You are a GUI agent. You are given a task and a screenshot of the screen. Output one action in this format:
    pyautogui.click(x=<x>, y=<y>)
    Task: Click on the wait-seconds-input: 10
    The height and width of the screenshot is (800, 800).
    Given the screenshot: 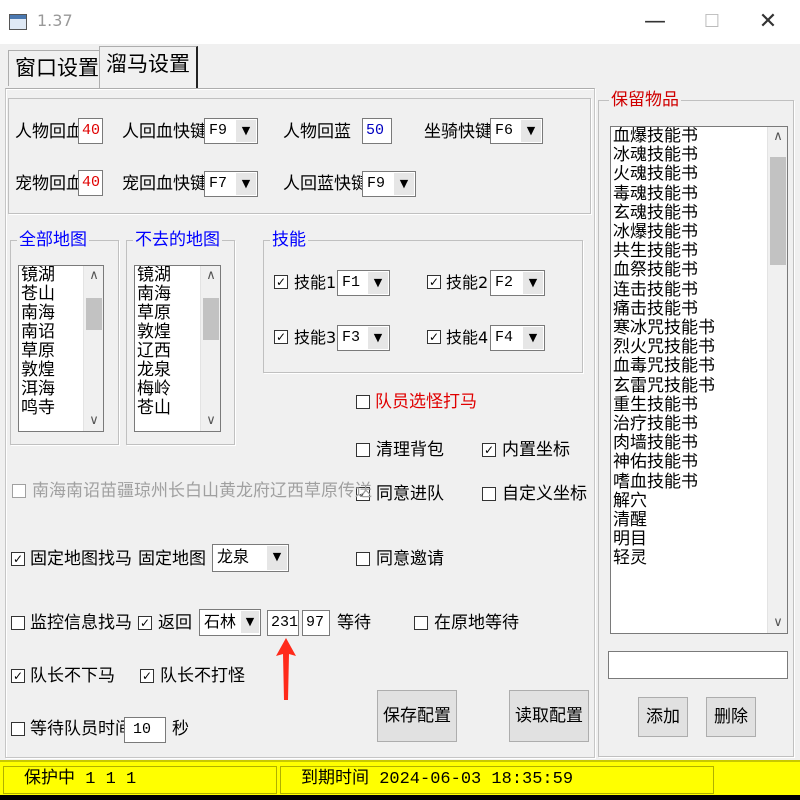 What is the action you would take?
    pyautogui.click(x=145, y=730)
    